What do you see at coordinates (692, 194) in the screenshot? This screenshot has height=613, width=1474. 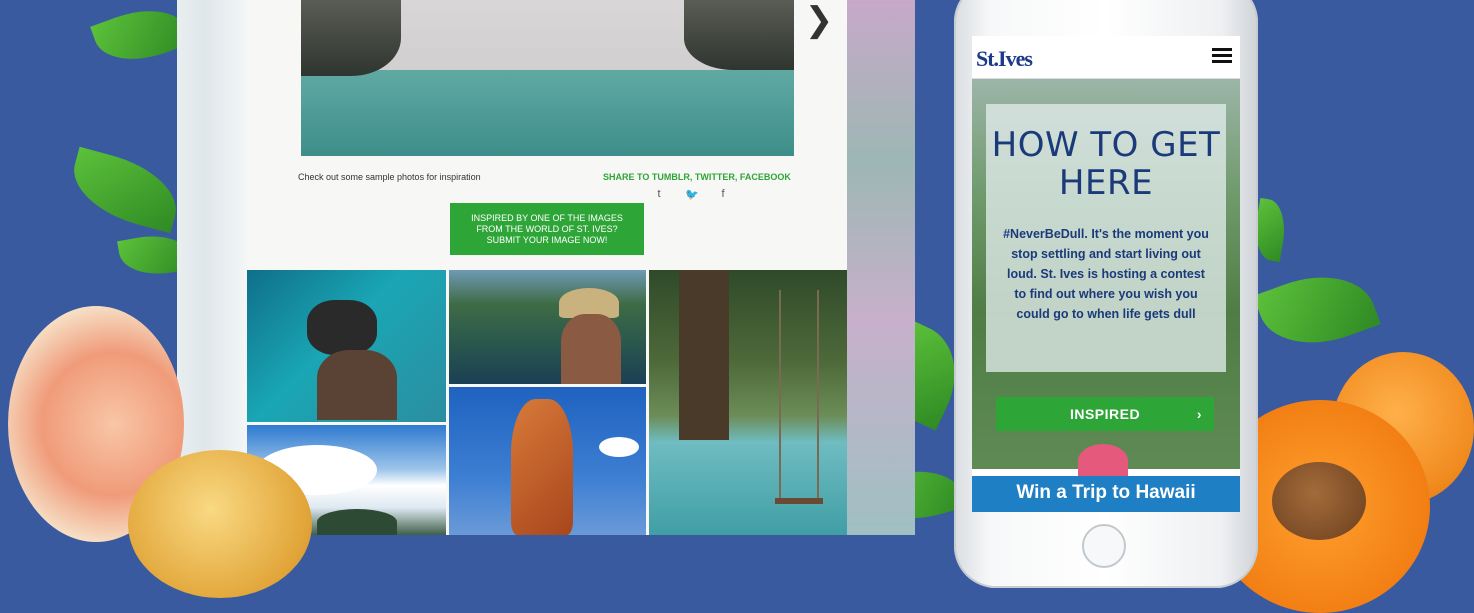 I see `twitter-icon: 🐦` at bounding box center [692, 194].